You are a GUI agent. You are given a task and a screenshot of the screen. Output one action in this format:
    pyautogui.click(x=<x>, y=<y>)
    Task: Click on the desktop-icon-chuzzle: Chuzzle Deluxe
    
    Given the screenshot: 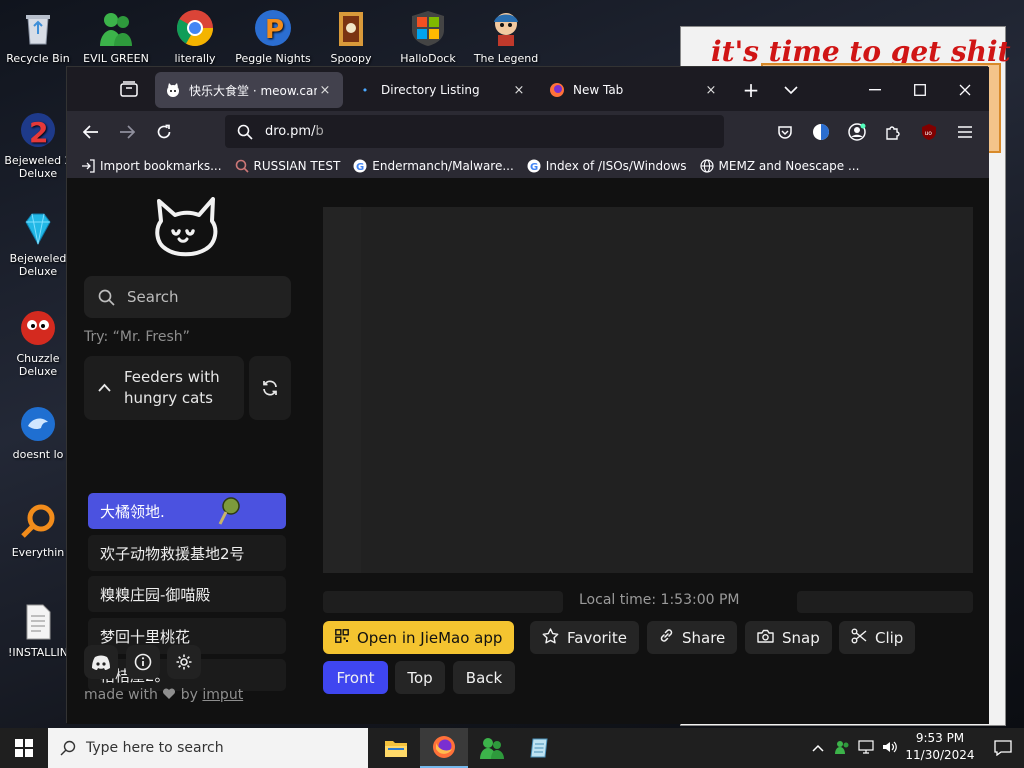 What is the action you would take?
    pyautogui.click(x=38, y=343)
    